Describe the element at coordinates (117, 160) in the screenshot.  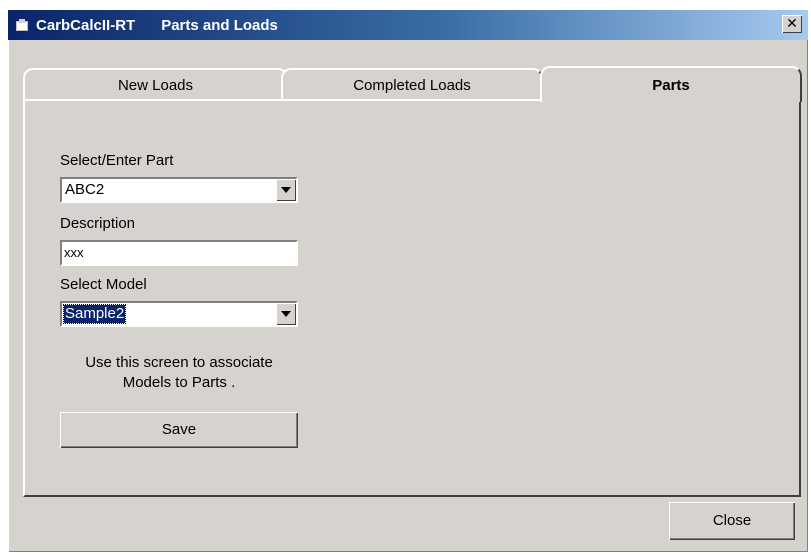
I see `part-label: Select/Enter Part` at that location.